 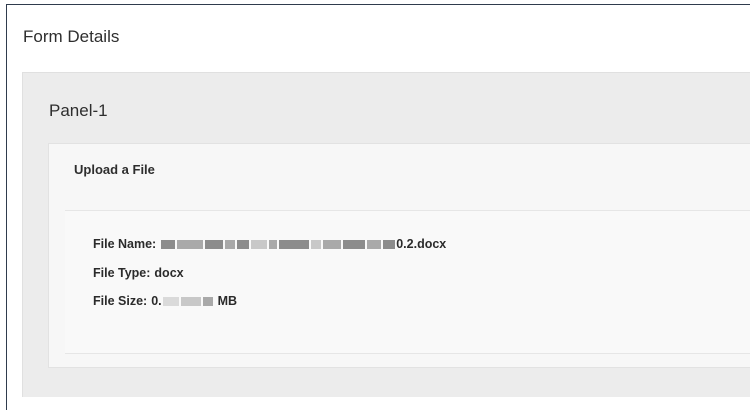 What do you see at coordinates (125, 244) in the screenshot?
I see `file-name-label: File Name:` at bounding box center [125, 244].